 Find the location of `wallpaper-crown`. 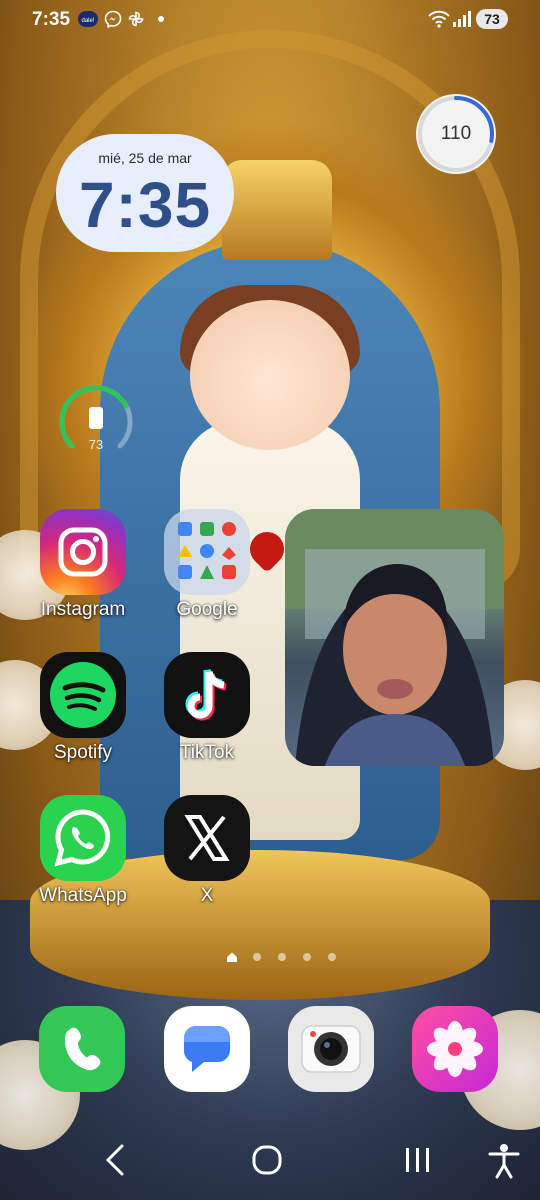

wallpaper-crown is located at coordinates (277, 210).